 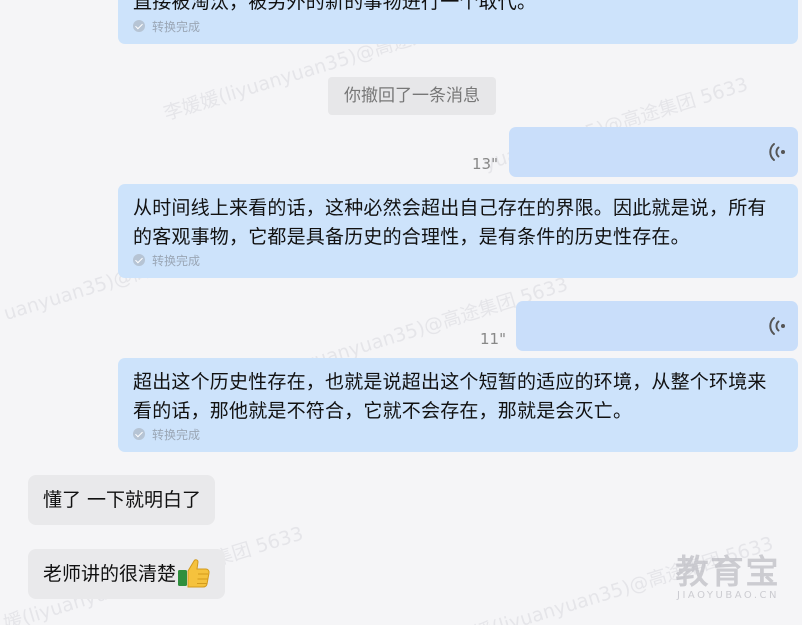 I want to click on message-text: 懂了 一下就明白了, so click(x=122, y=500).